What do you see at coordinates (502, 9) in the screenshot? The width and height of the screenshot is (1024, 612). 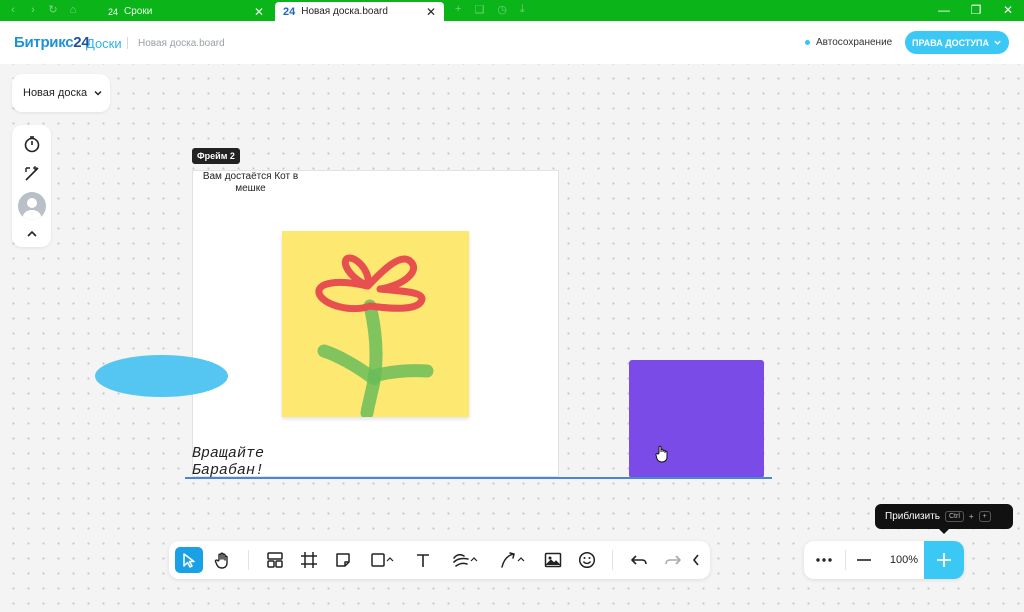 I see `history-icon: ◷` at bounding box center [502, 9].